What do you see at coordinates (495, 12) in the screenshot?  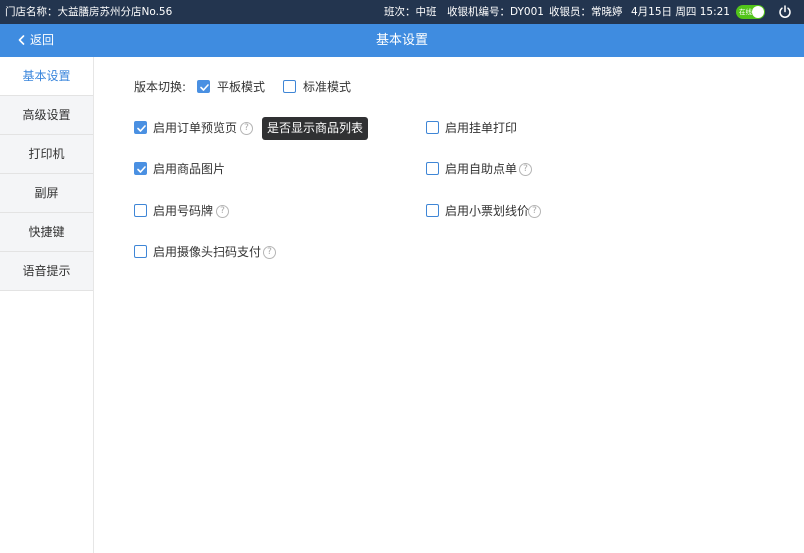 I see `register-id: 收银机编号：DY001` at bounding box center [495, 12].